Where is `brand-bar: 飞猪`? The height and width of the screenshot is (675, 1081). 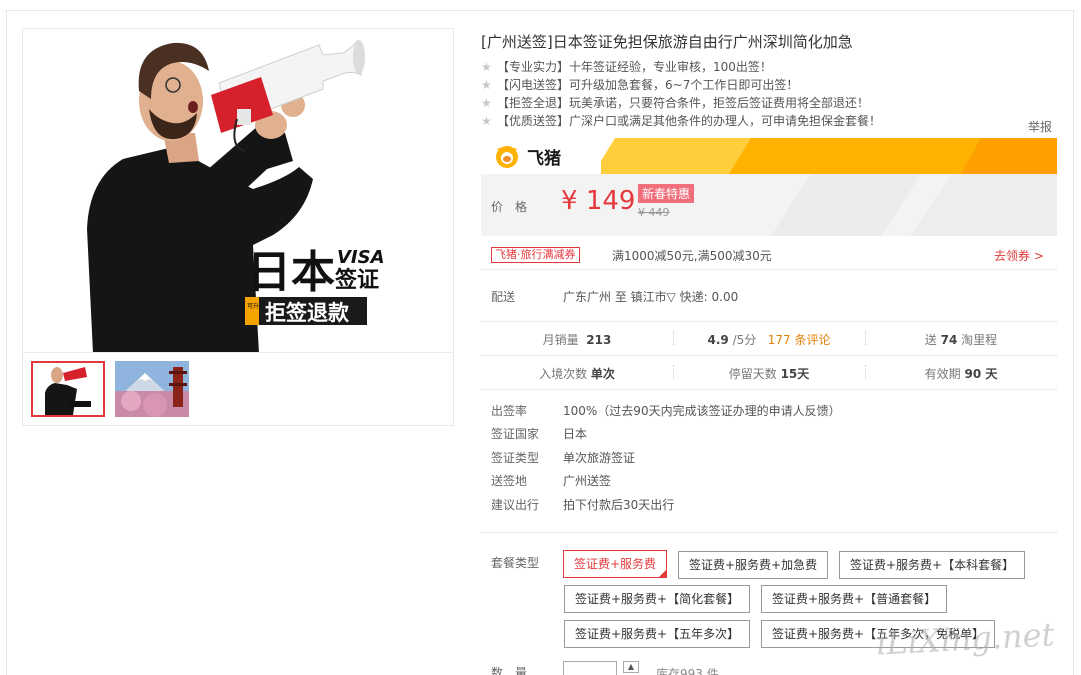 brand-bar: 飞猪 is located at coordinates (769, 156).